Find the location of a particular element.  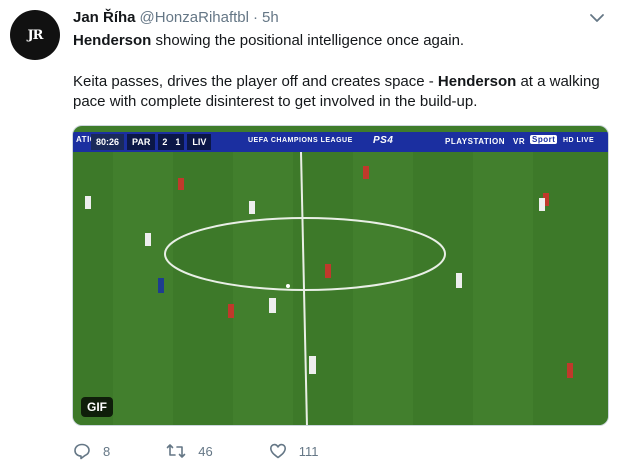

scorebug: 80:26 PAR 2 1 LIV is located at coordinates (151, 142).